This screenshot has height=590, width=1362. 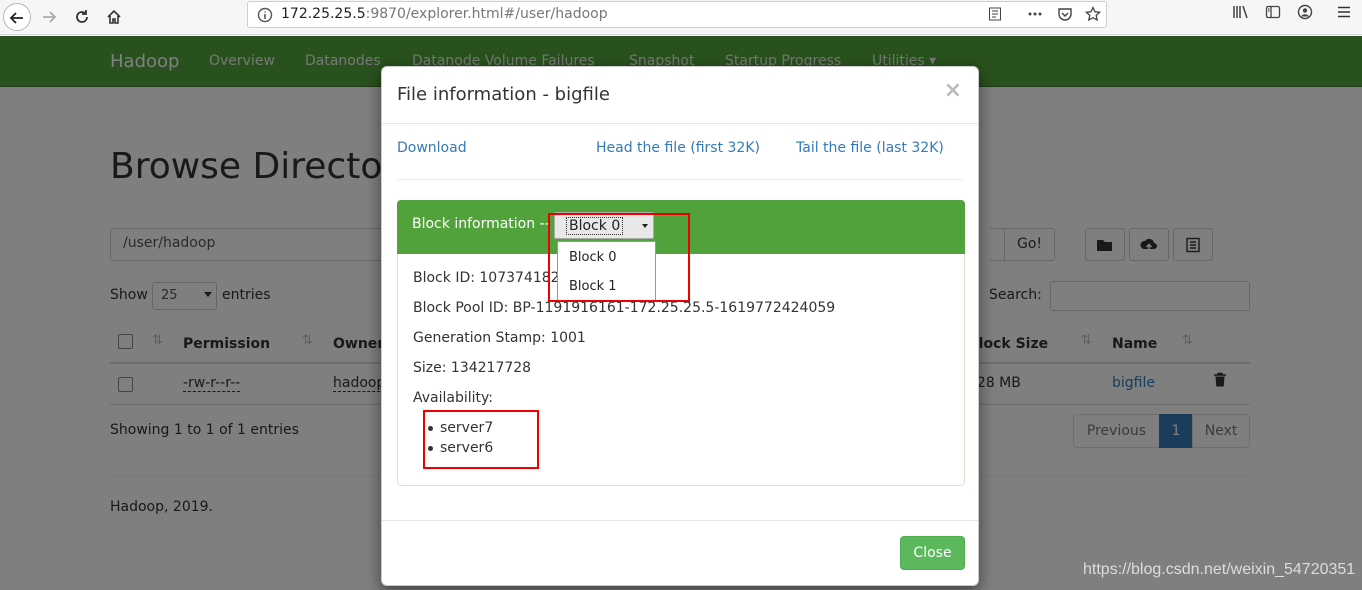 I want to click on reload-button, so click(x=82, y=17).